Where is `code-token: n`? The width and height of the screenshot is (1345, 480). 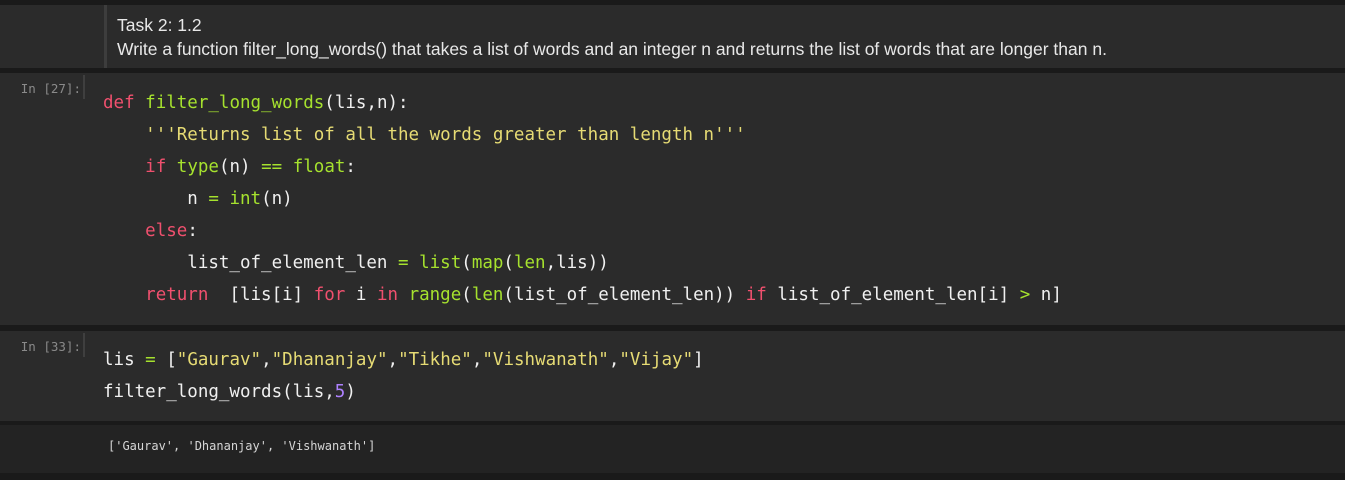 code-token: n is located at coordinates (156, 199).